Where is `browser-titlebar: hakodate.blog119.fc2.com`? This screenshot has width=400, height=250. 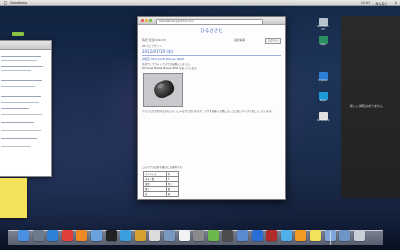 browser-titlebar: hakodate.blog119.fc2.com is located at coordinates (211, 21).